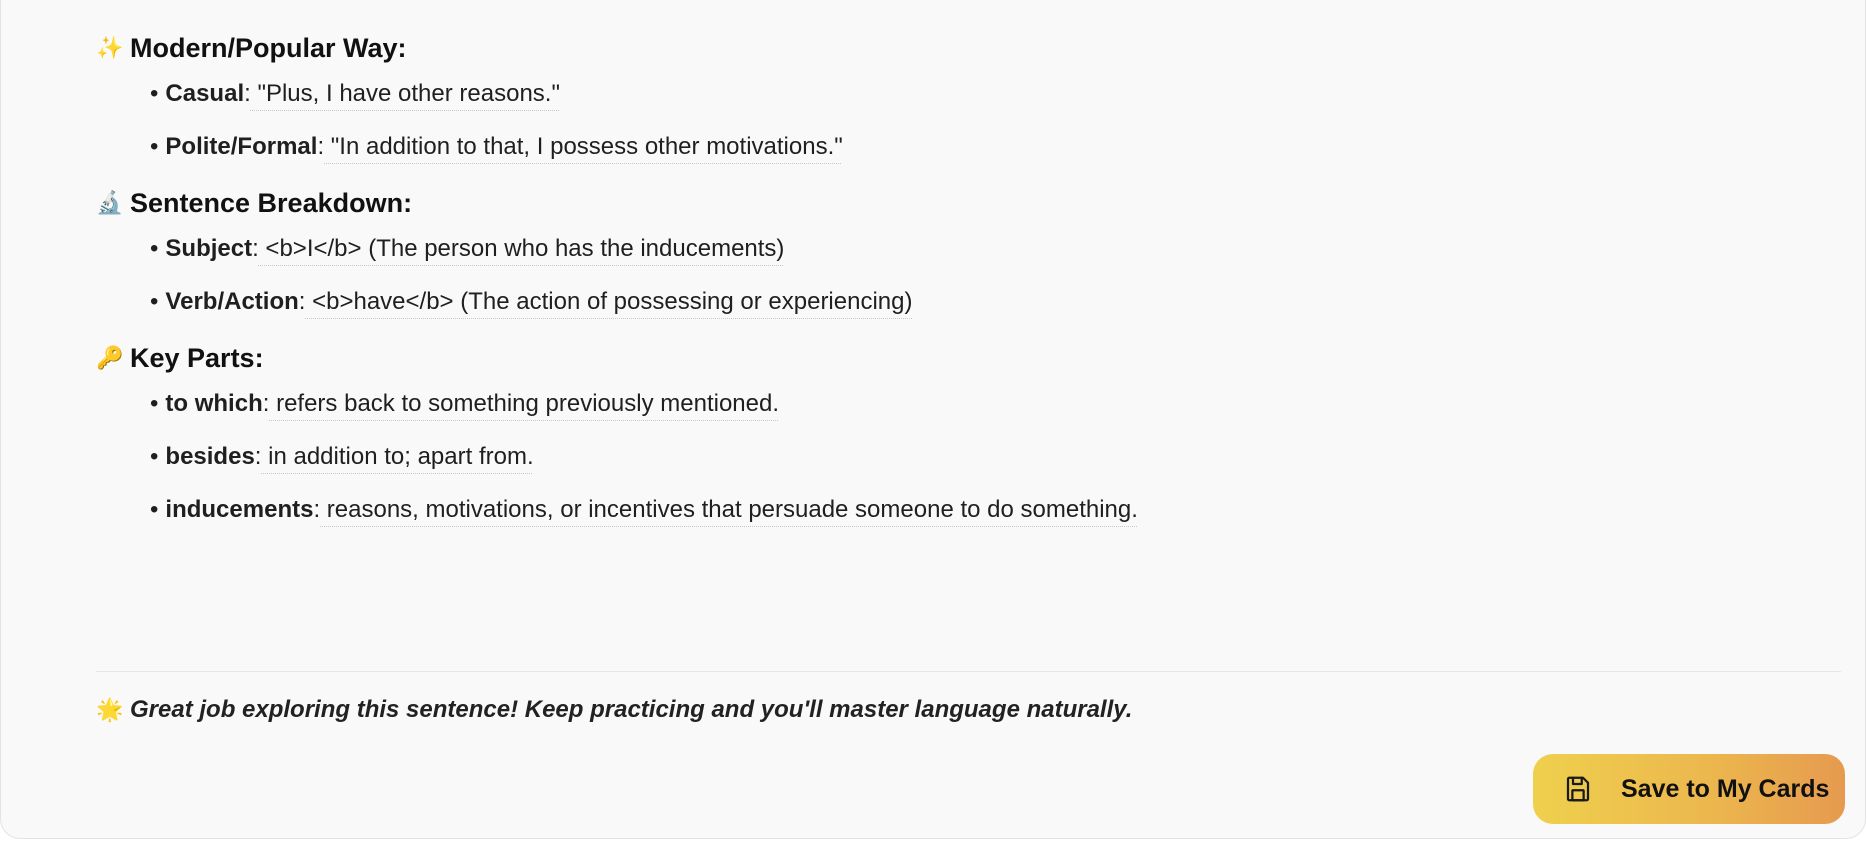 Image resolution: width=1867 pixels, height=841 pixels. What do you see at coordinates (995, 94) in the screenshot?
I see `list-item: • Casual: "Plus, I have other reasons."` at bounding box center [995, 94].